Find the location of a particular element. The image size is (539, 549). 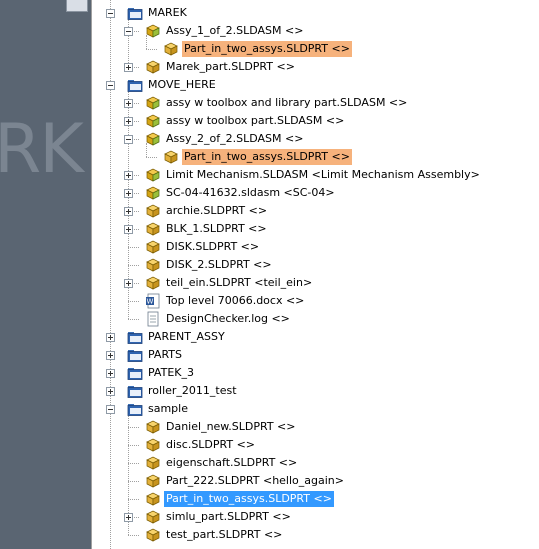

tree-item-label: PATEK_3 is located at coordinates (171, 372).